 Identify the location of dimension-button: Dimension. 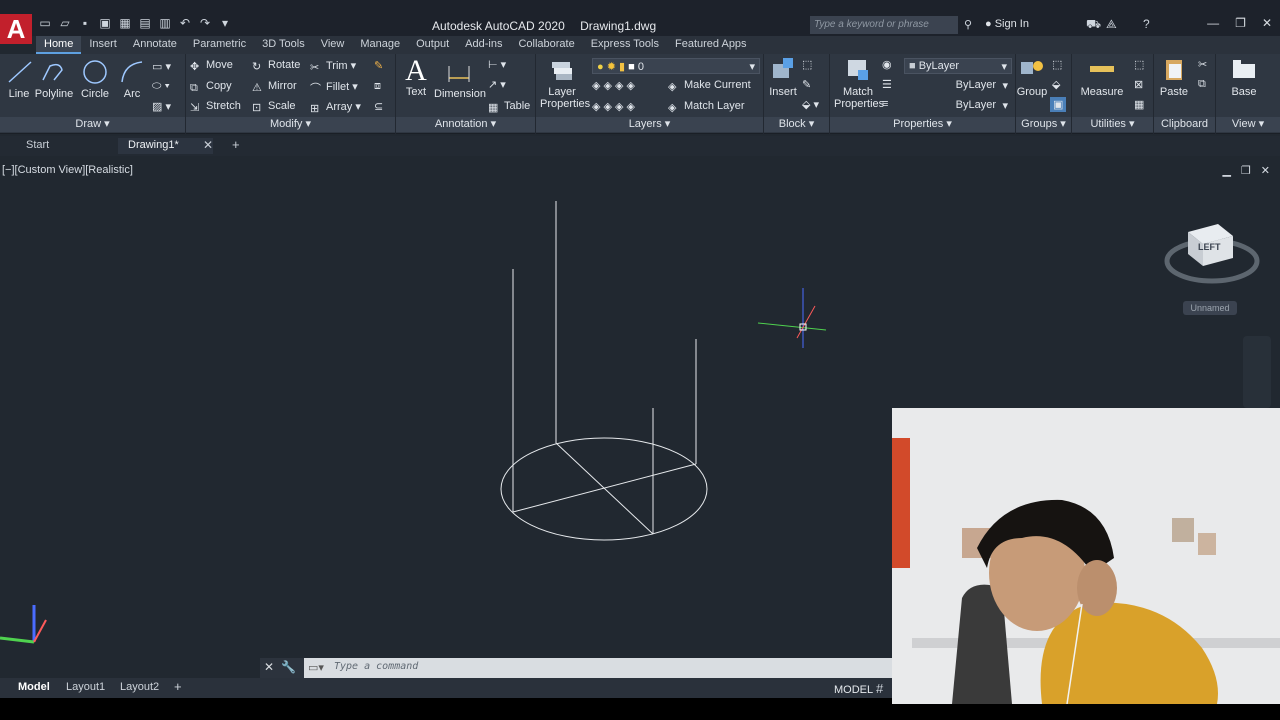
(460, 79).